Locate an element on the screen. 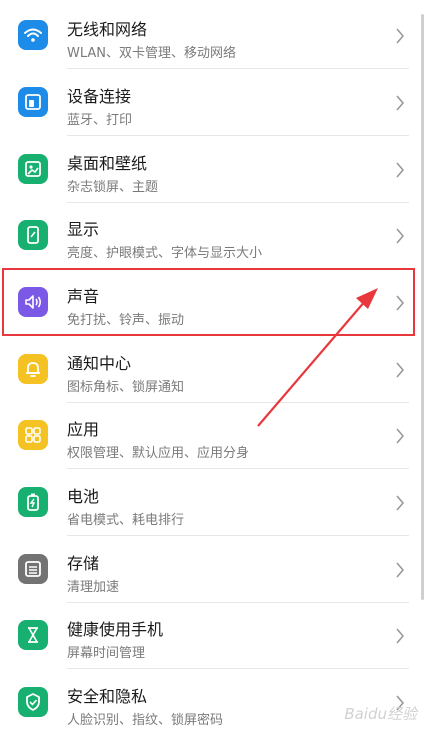 This screenshot has height=736, width=429. item-title: 健康使用手机 is located at coordinates (115, 629).